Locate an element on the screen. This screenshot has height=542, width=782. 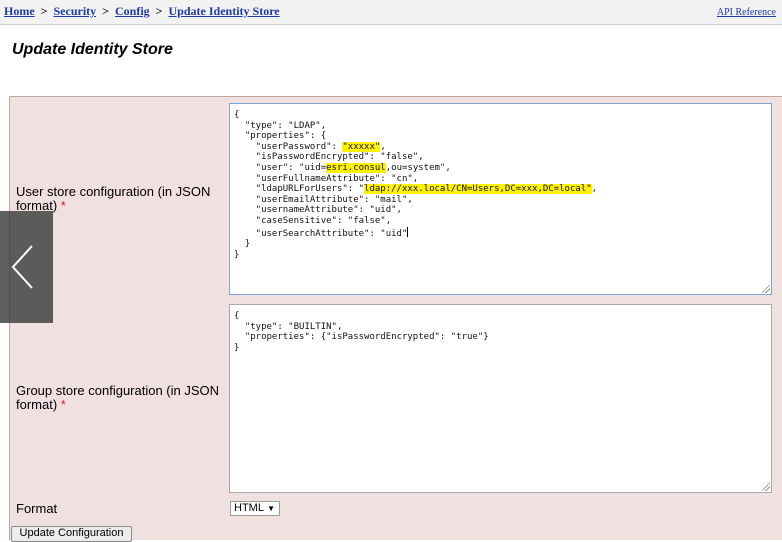
json-line: "usernameAttribute": "uid", is located at coordinates (318, 210).